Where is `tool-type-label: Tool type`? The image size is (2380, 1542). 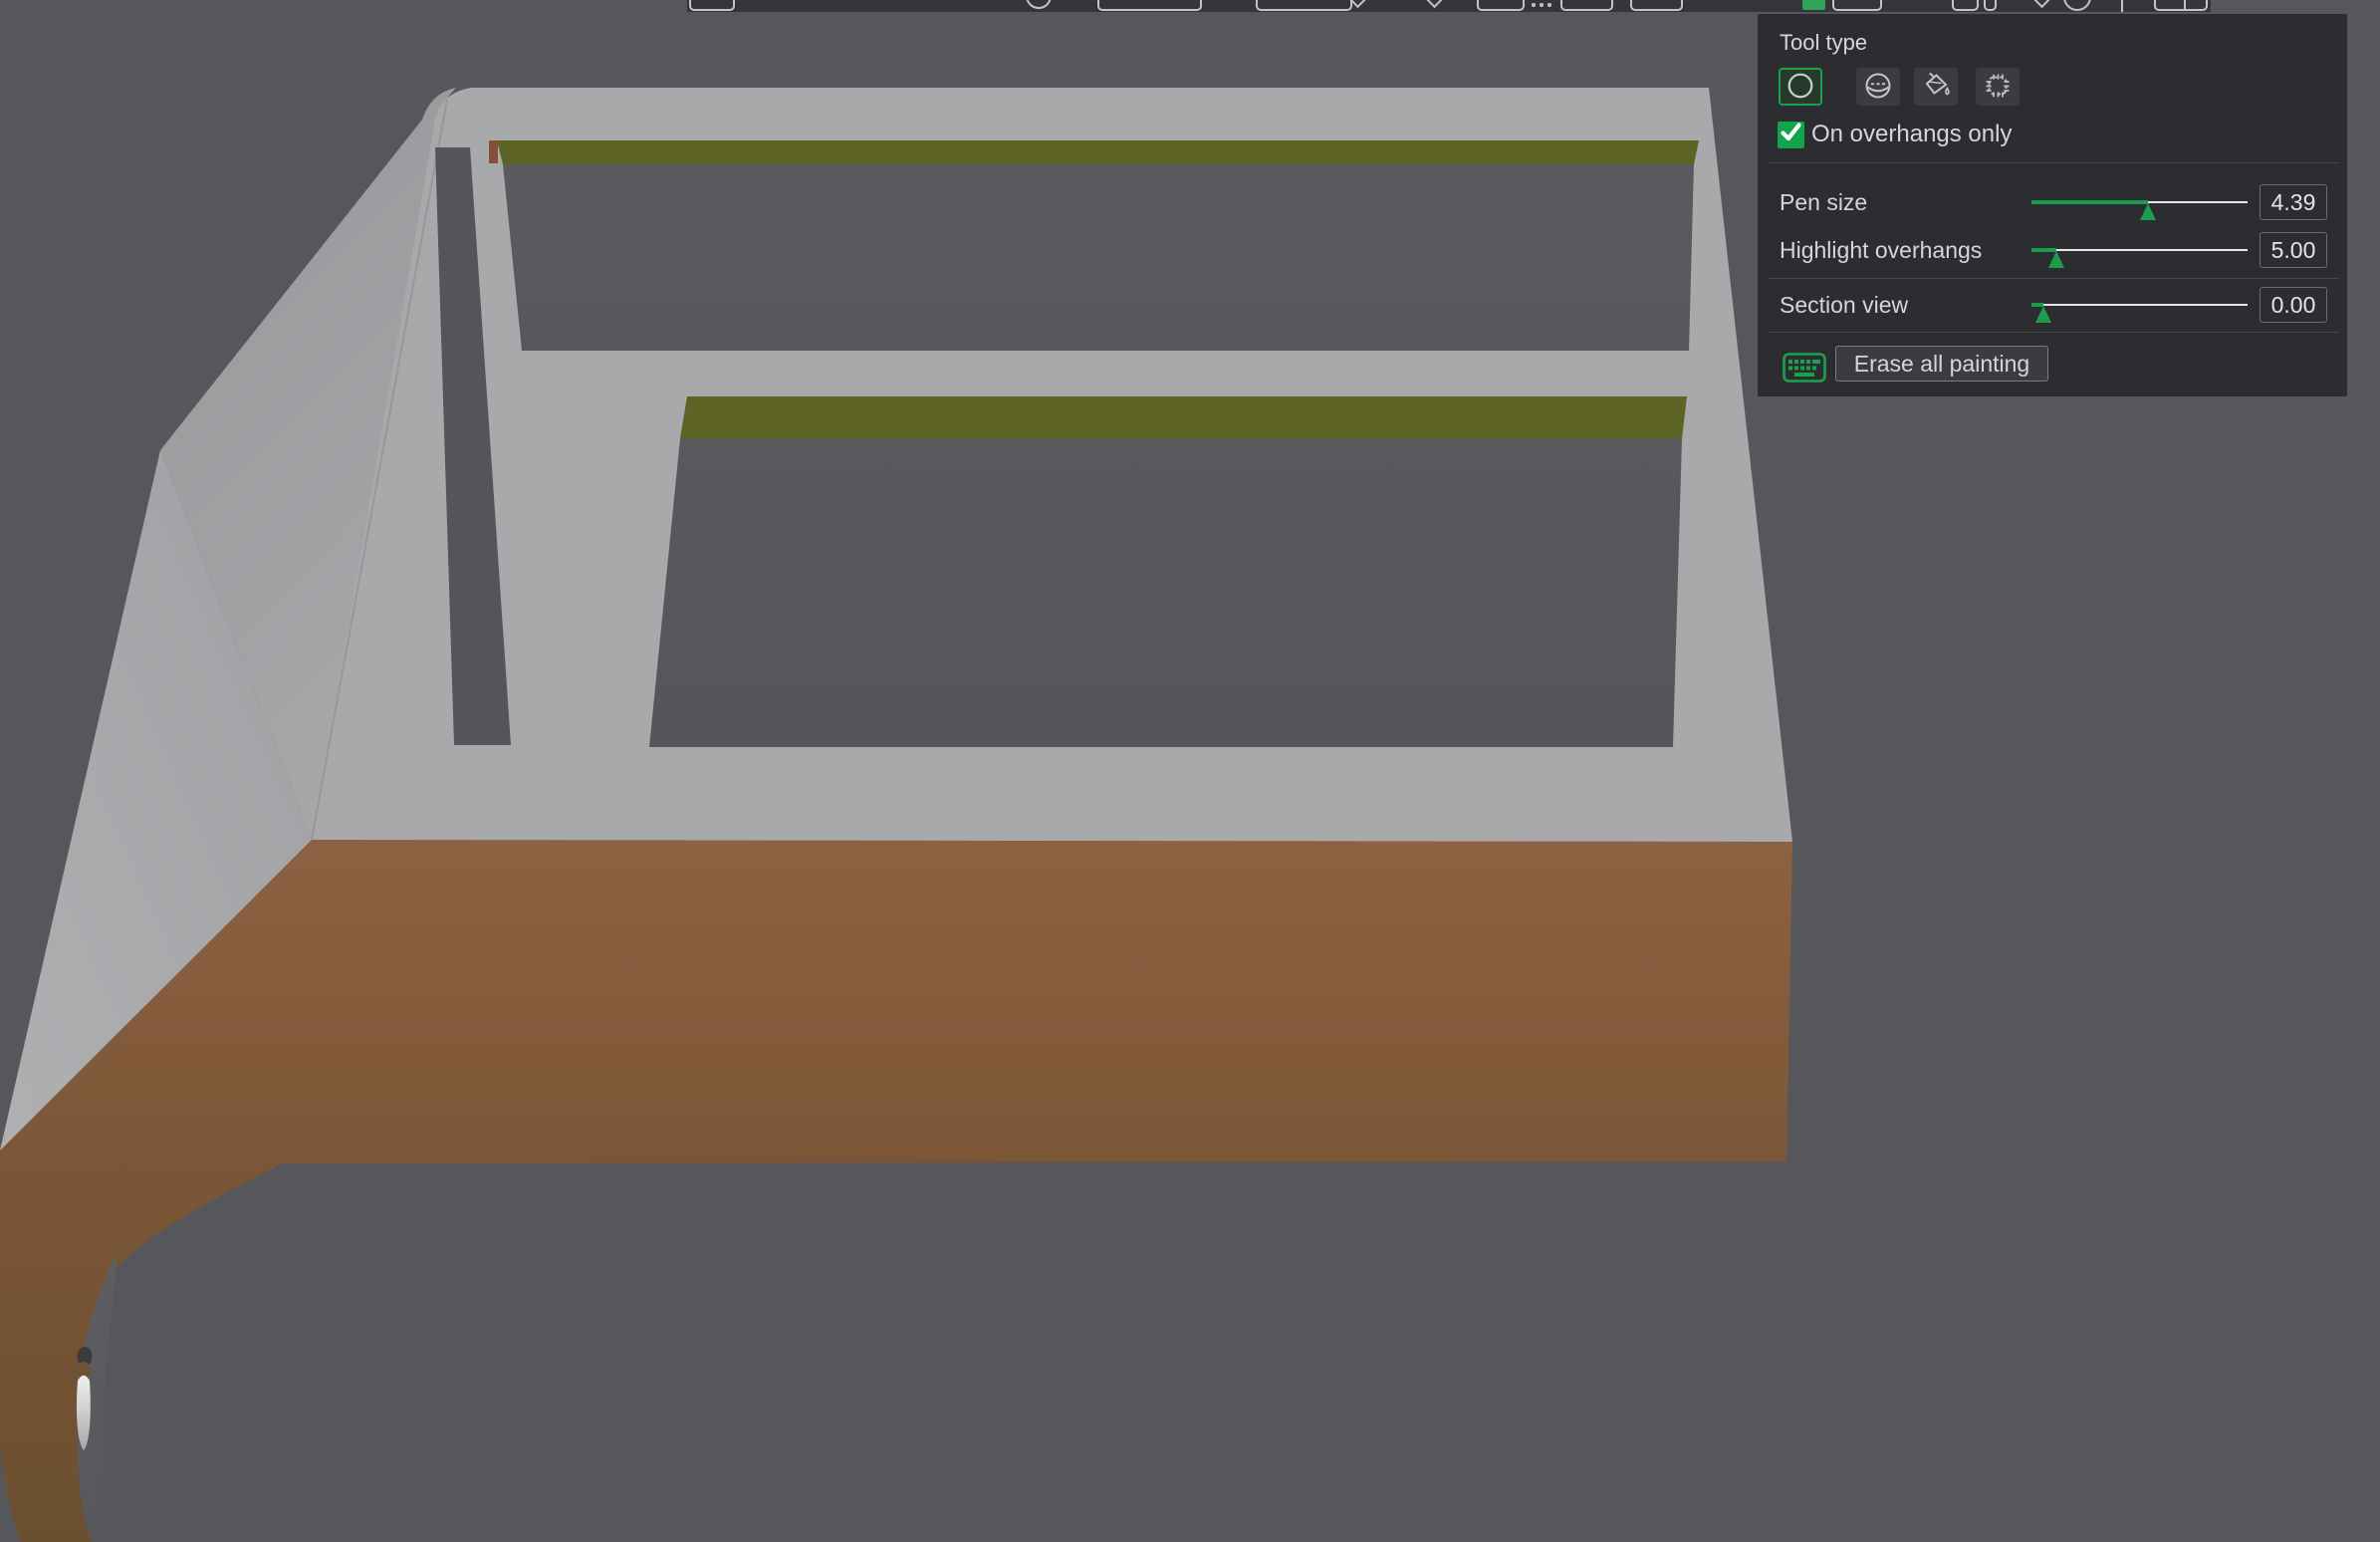
tool-type-label: Tool type is located at coordinates (1824, 42).